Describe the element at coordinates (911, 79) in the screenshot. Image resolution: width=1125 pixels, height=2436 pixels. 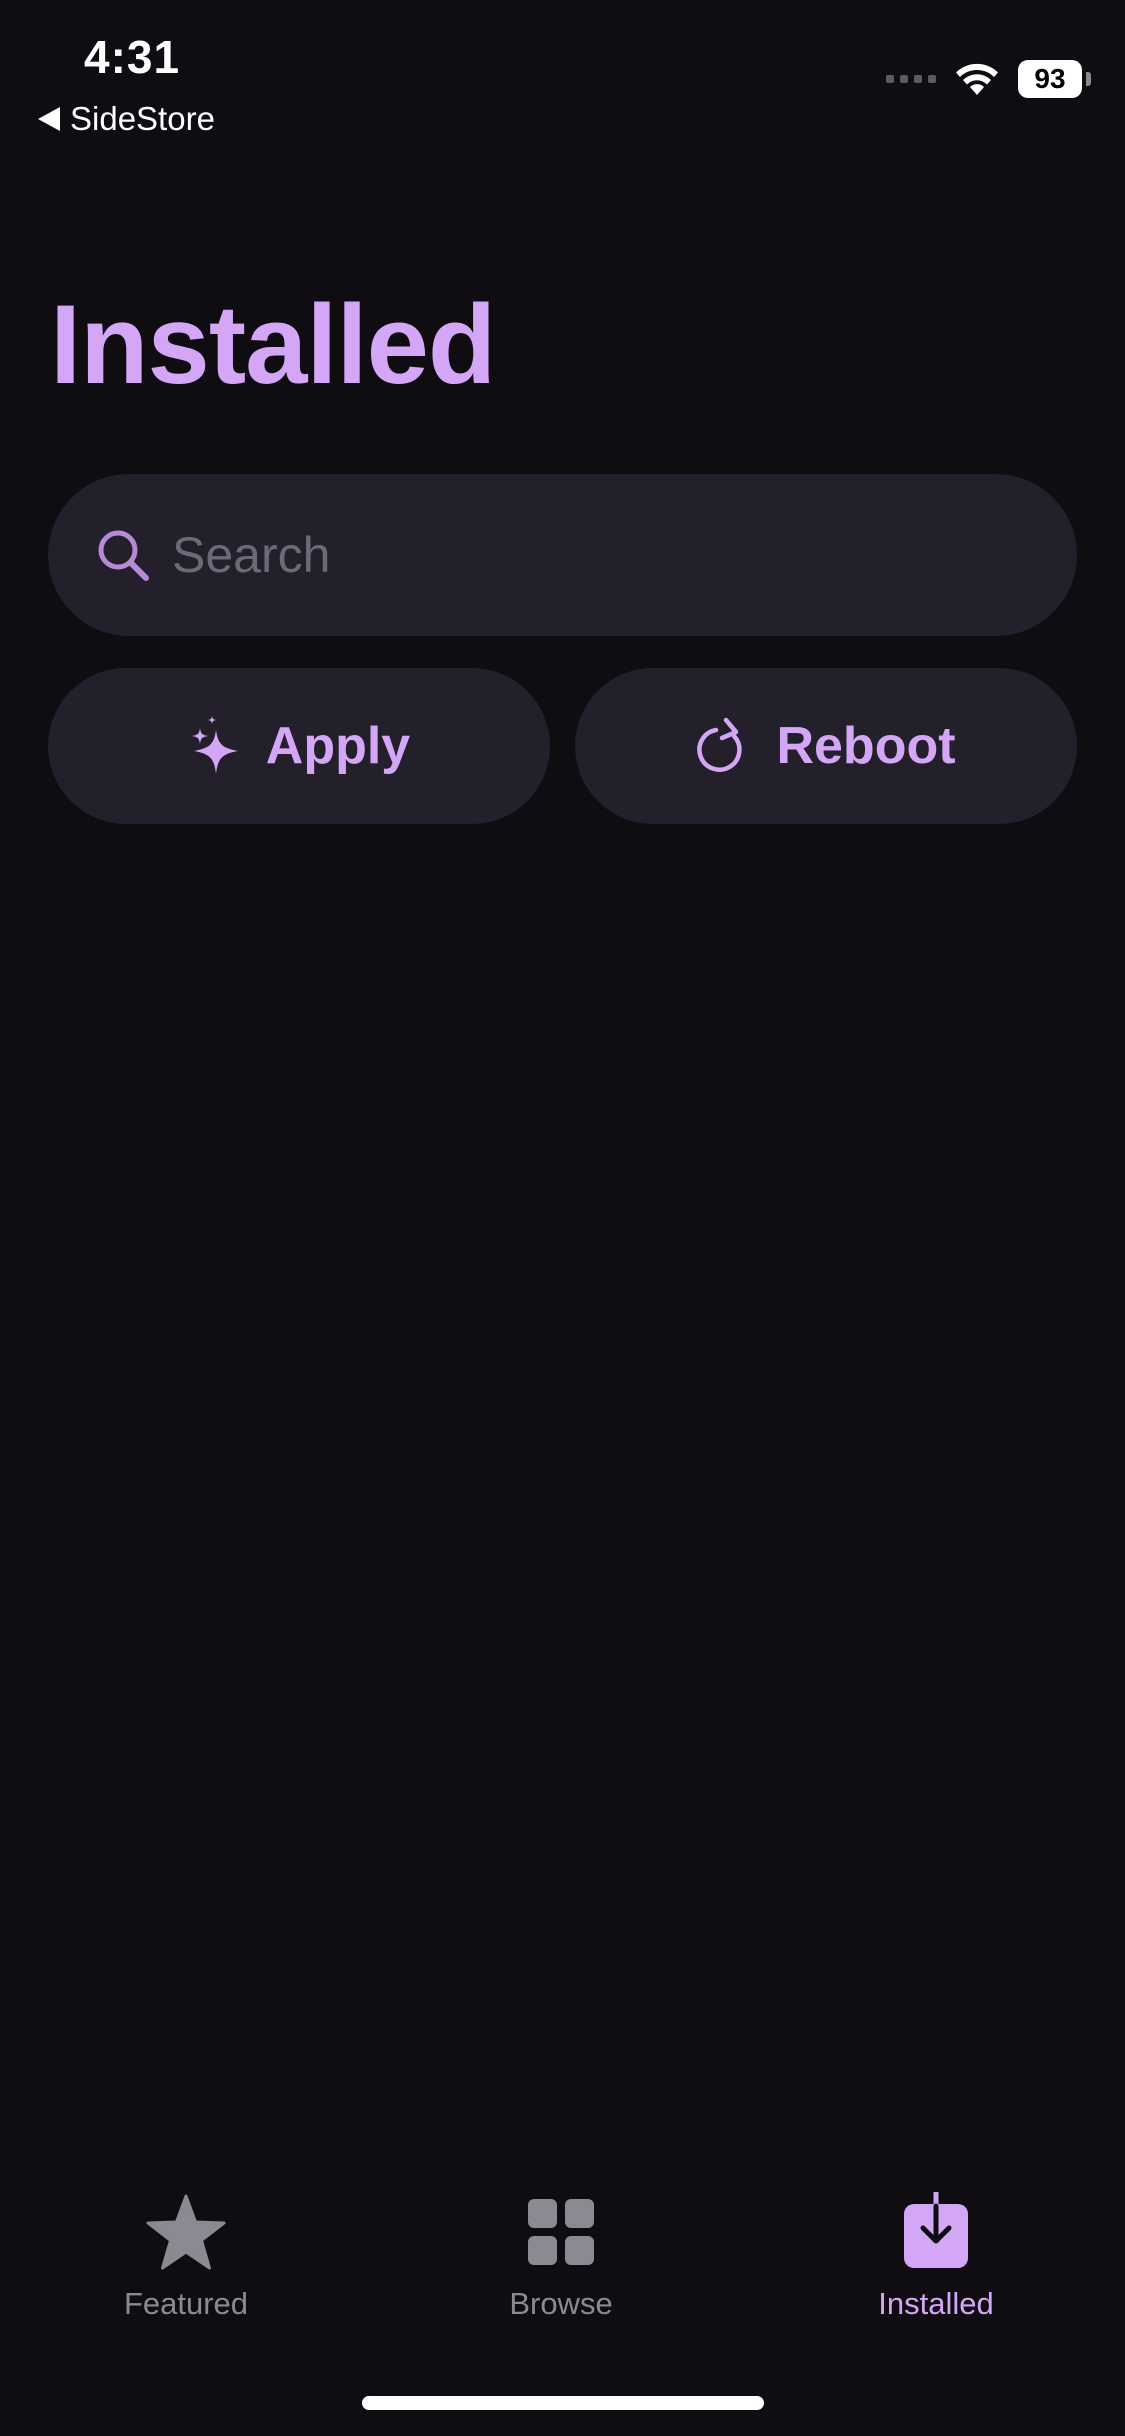
I see `cellular-signal-icon` at that location.